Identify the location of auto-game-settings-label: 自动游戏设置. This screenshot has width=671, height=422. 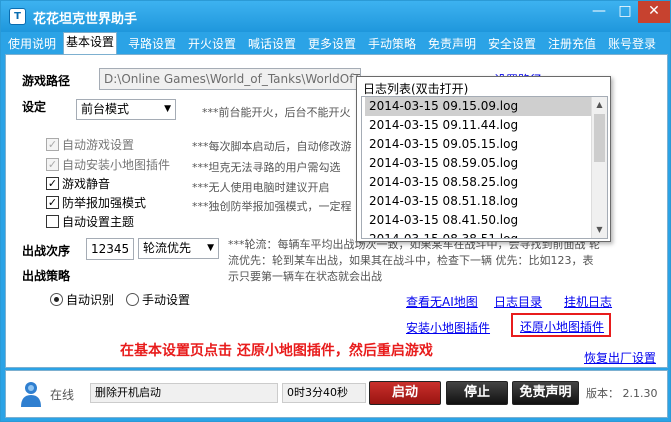
(98, 145).